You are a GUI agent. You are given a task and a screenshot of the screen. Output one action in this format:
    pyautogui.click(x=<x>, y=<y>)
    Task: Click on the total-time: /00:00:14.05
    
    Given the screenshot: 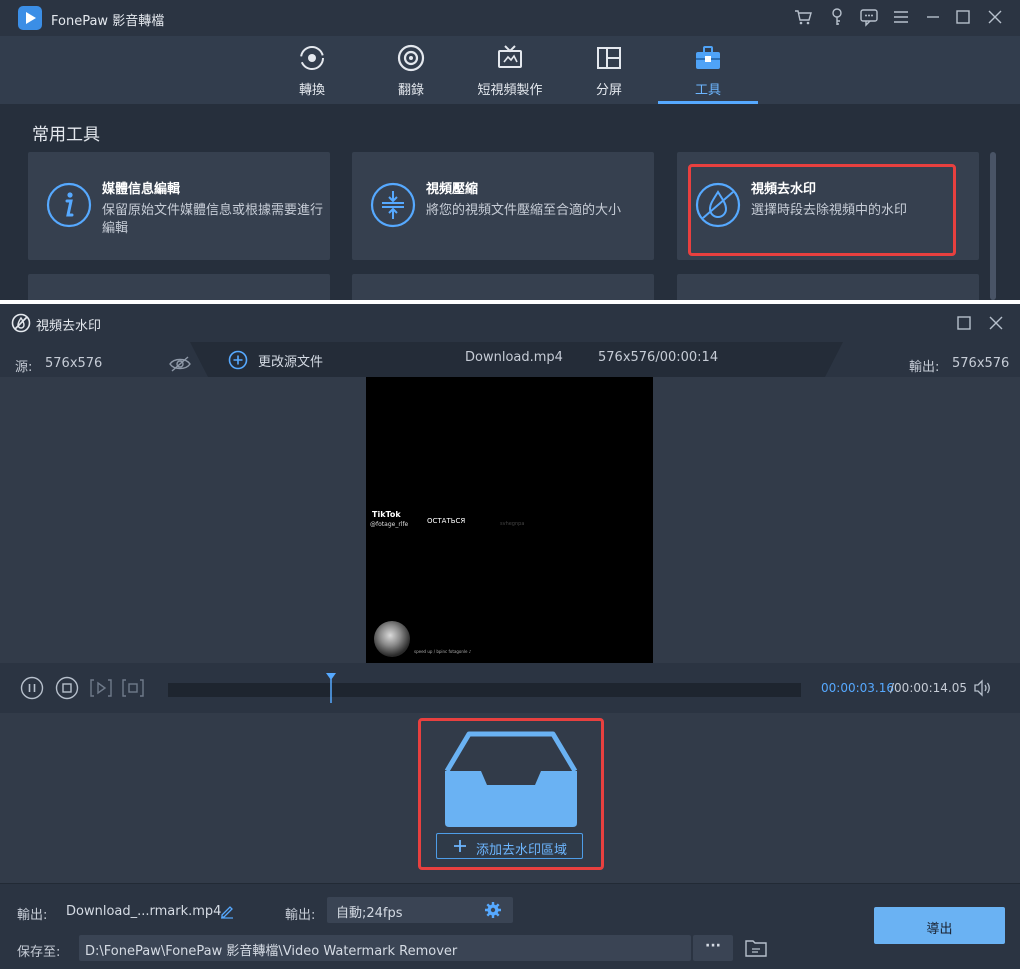 What is the action you would take?
    pyautogui.click(x=929, y=688)
    